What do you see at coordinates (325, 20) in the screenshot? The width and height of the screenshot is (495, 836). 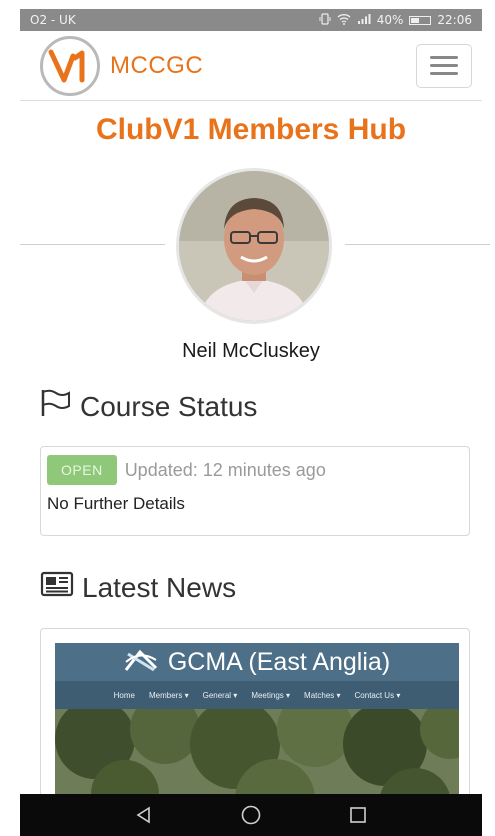 I see `vibrate-icon` at bounding box center [325, 20].